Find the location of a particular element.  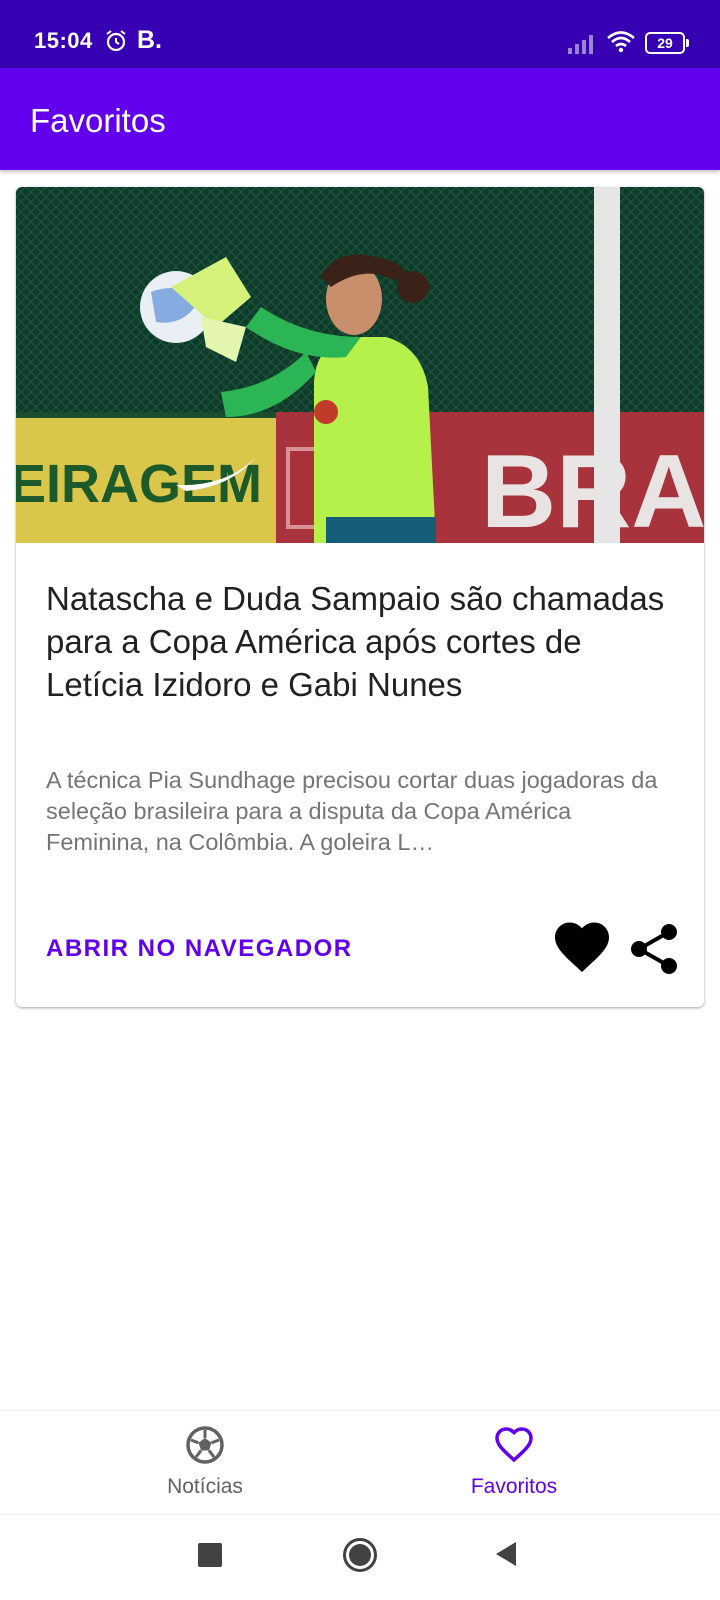

battery-icon: 29 is located at coordinates (667, 43).